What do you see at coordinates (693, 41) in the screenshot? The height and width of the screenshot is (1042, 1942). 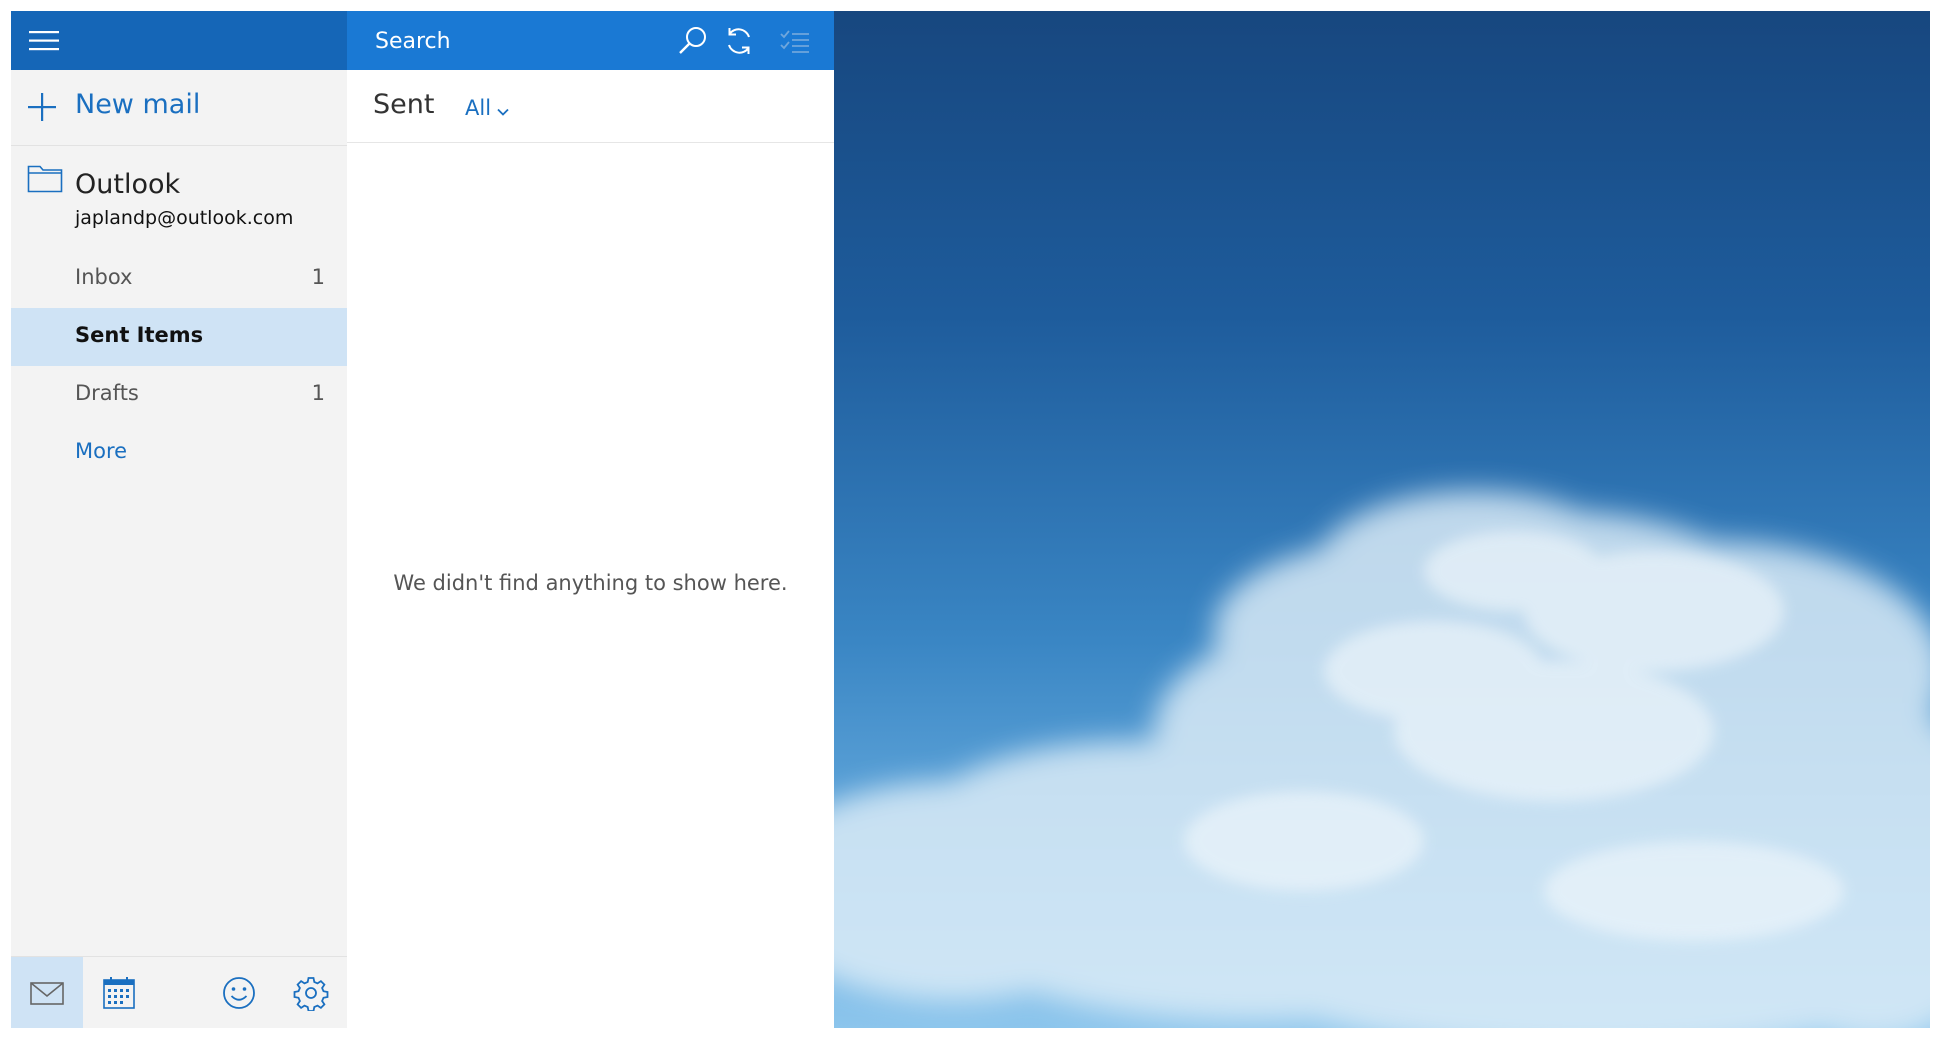 I see `search-icon` at bounding box center [693, 41].